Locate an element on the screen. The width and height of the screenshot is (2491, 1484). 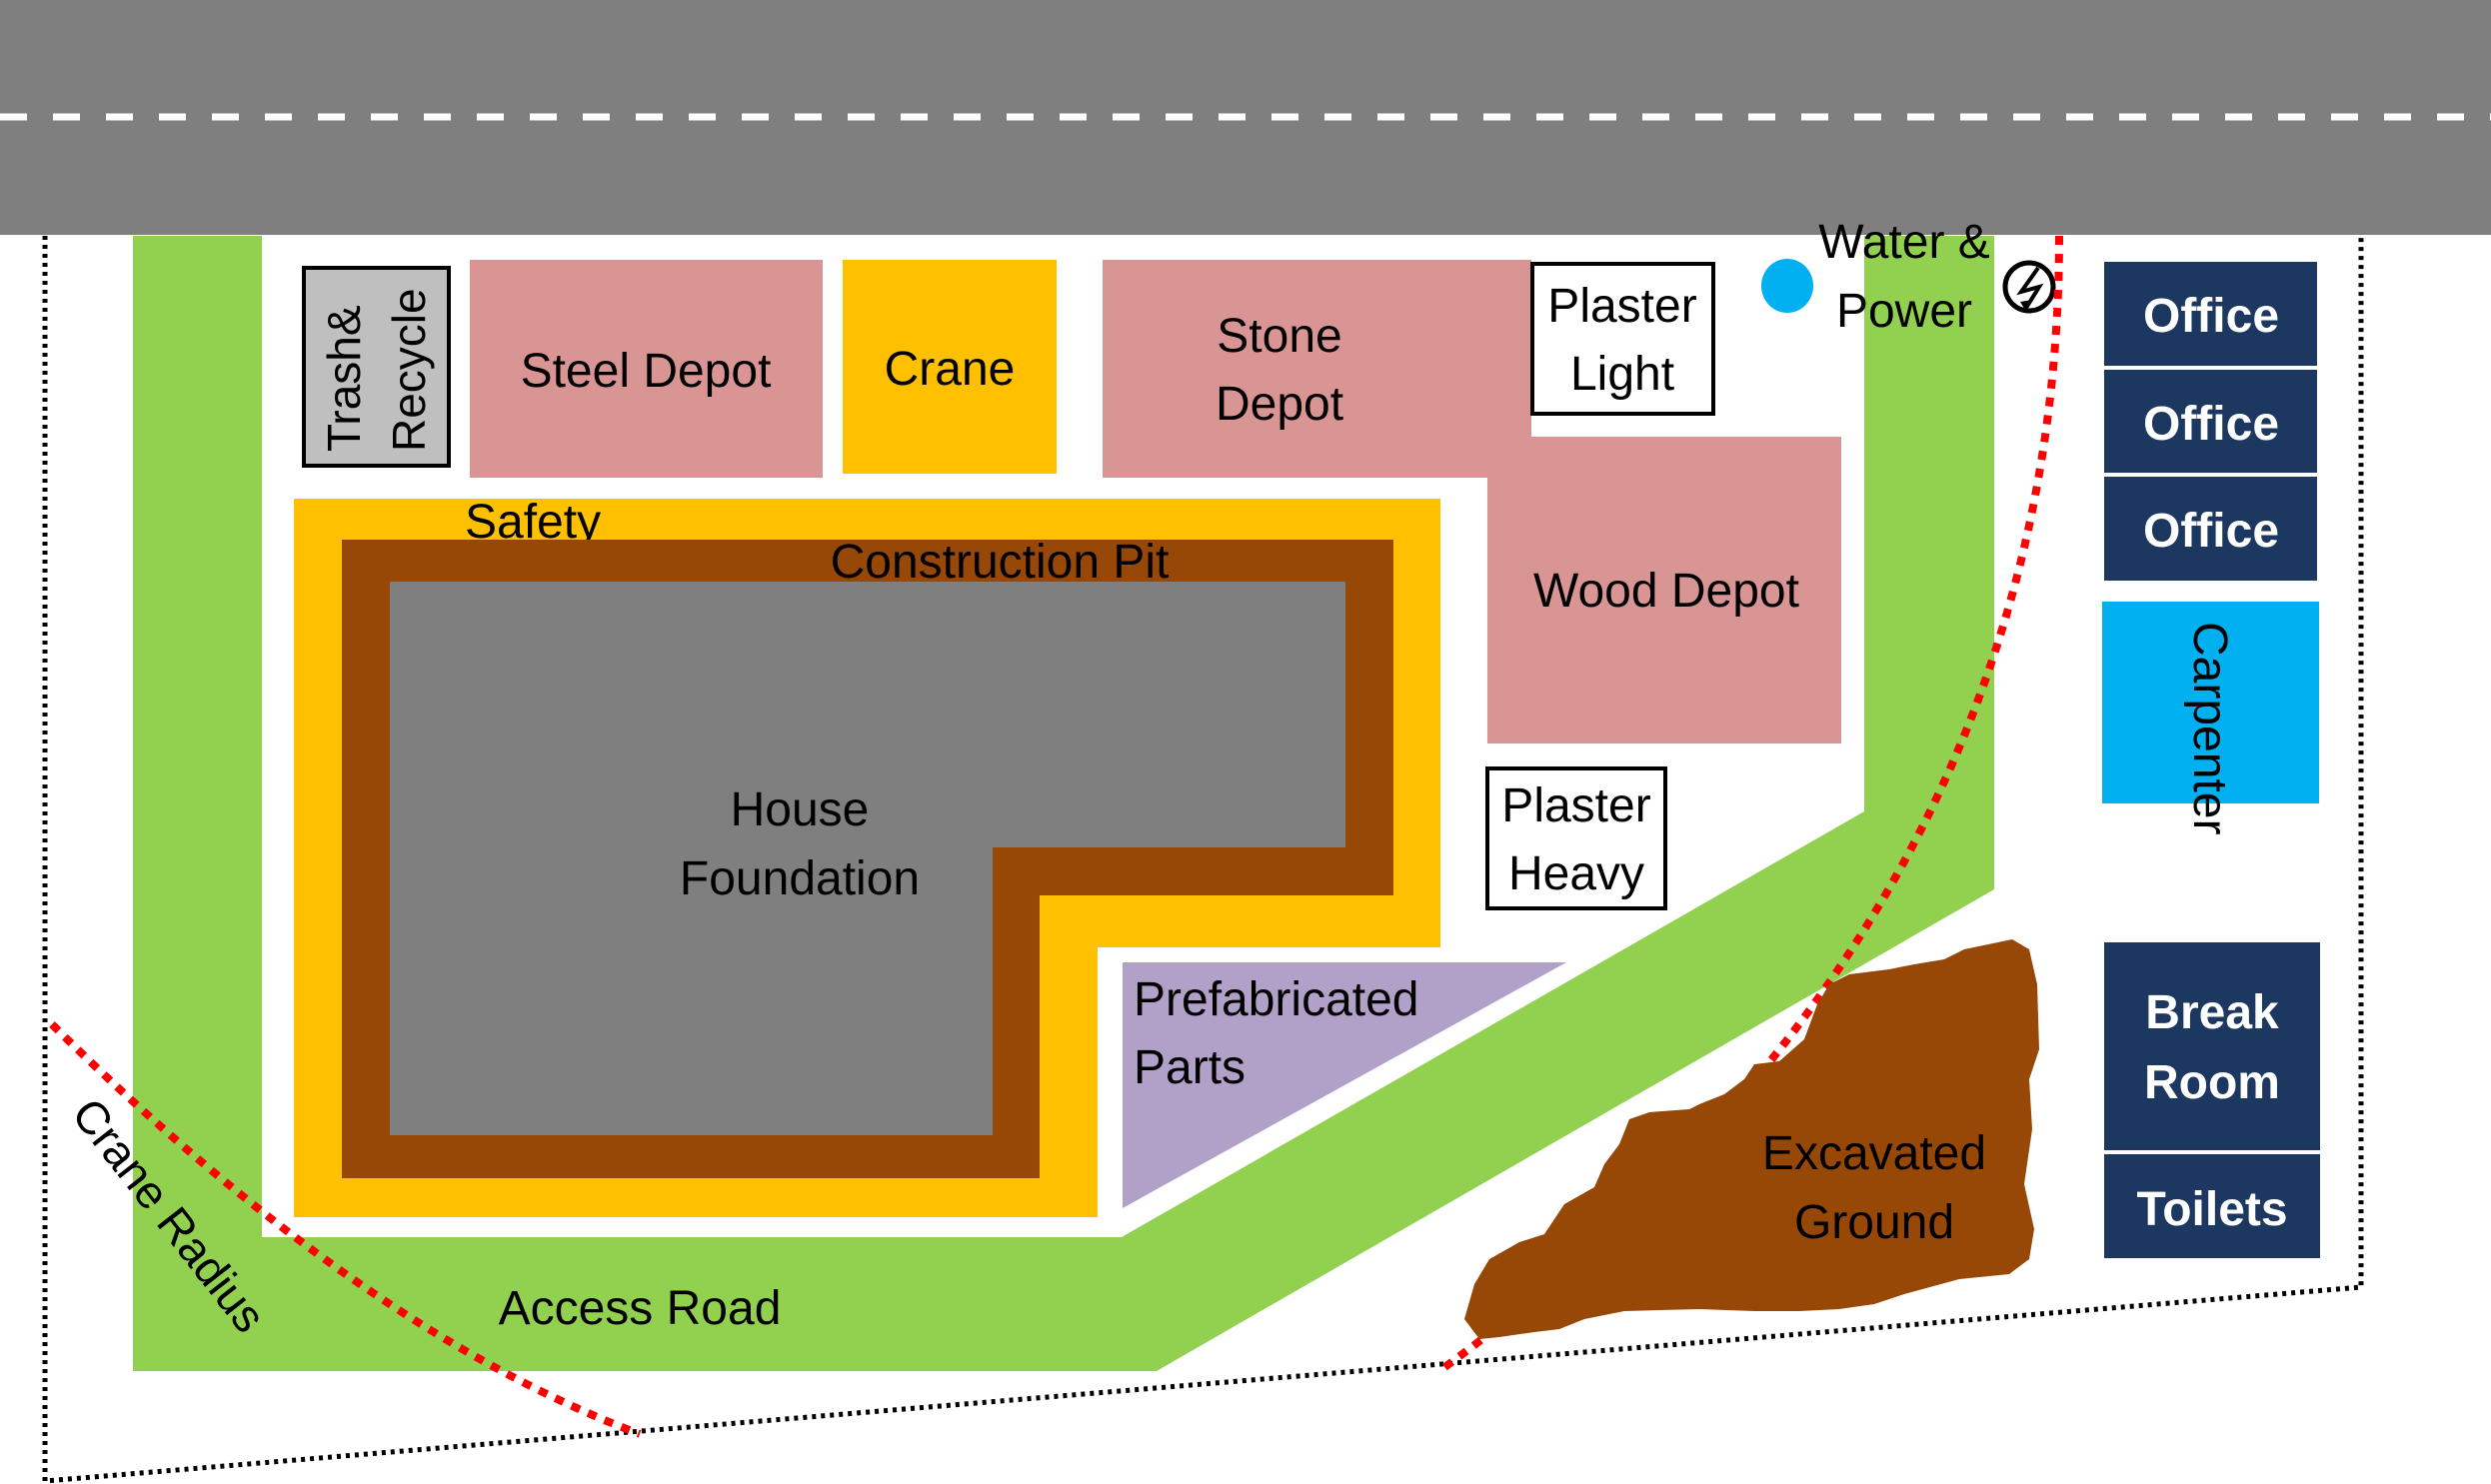
water-point-icon is located at coordinates (1787, 286).